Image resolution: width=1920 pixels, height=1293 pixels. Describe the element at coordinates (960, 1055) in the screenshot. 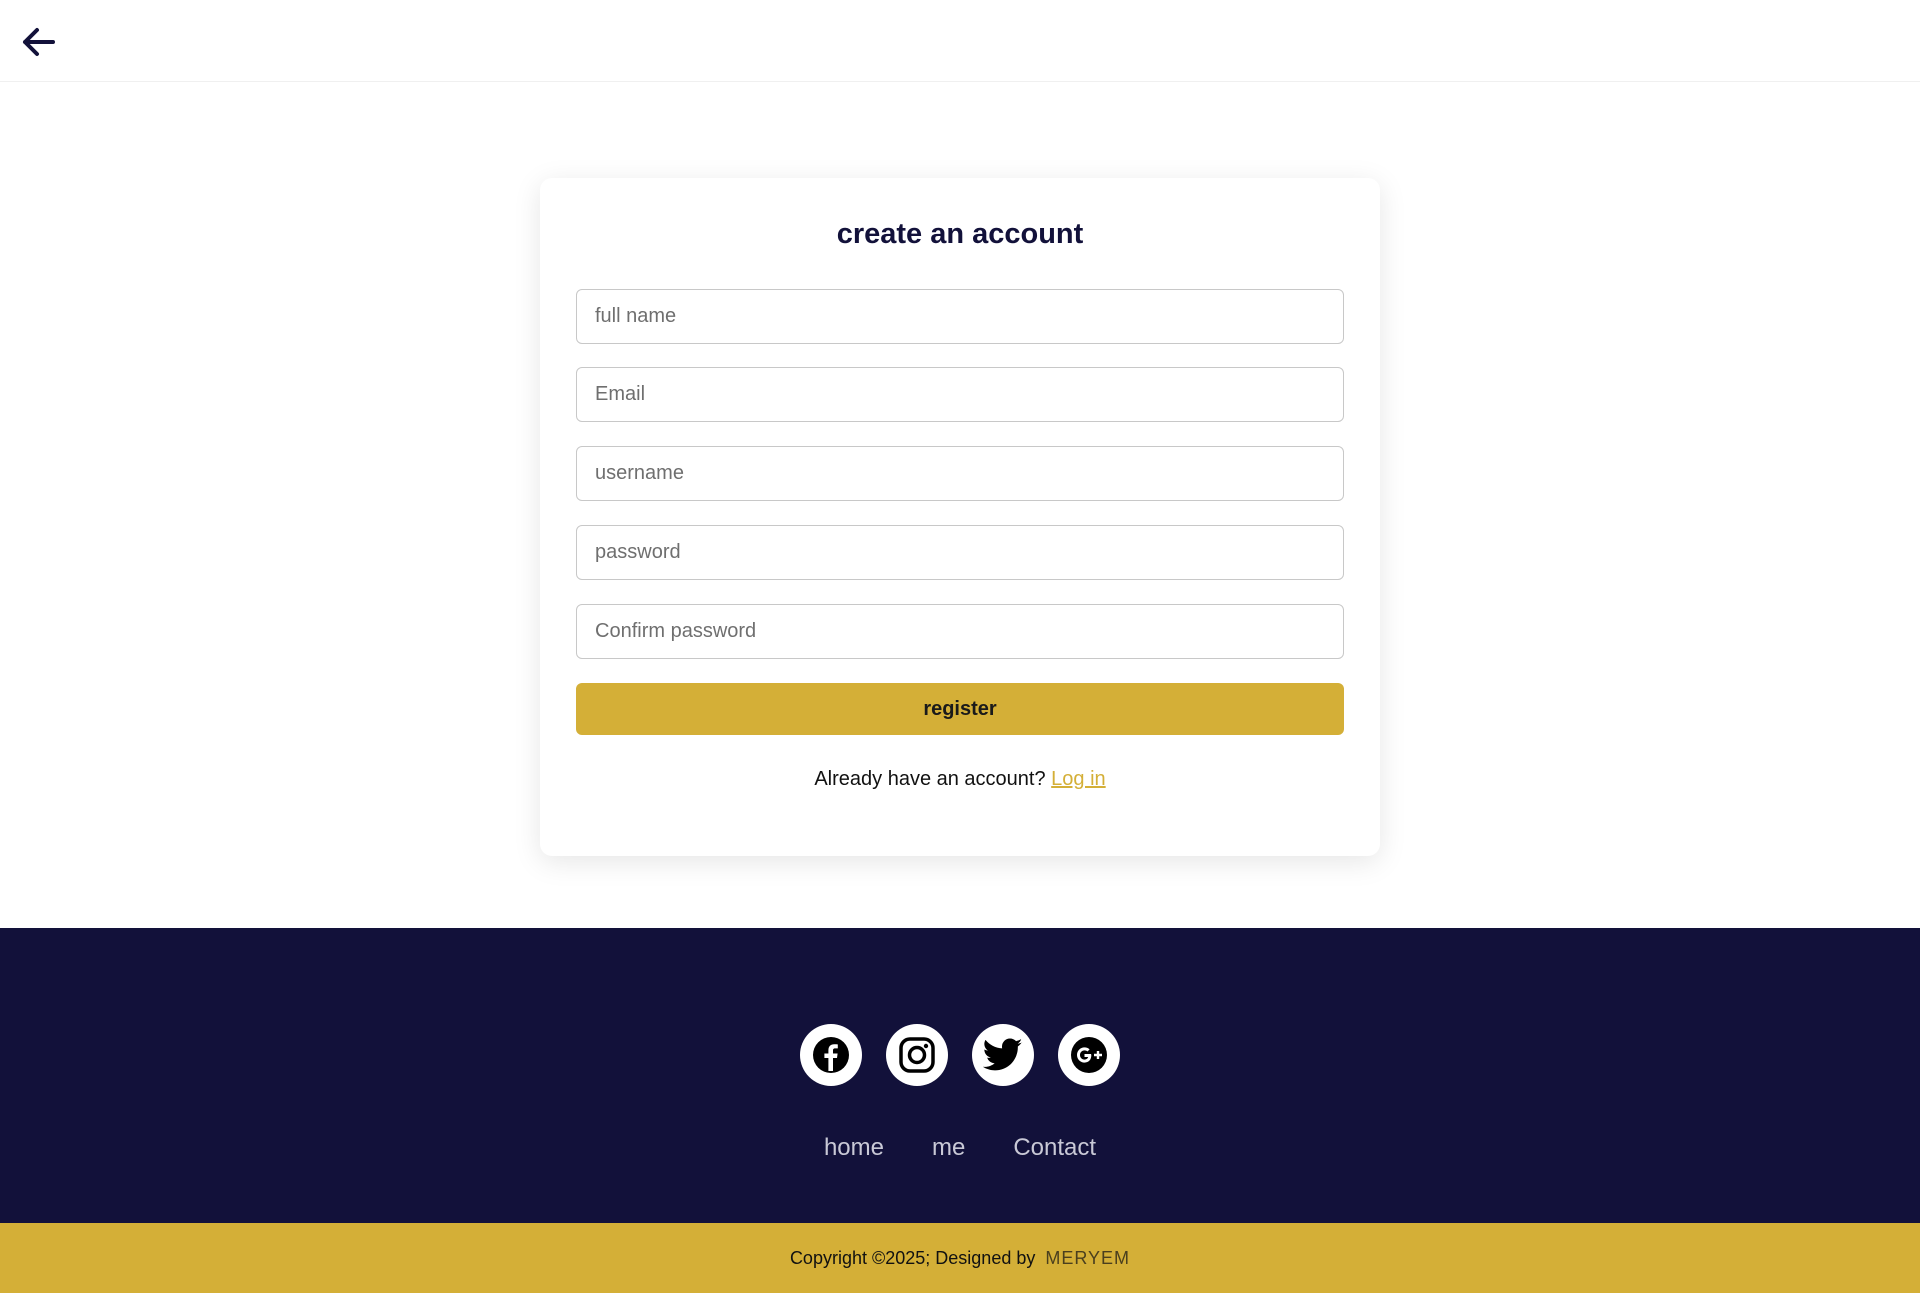

I see `social-links` at that location.